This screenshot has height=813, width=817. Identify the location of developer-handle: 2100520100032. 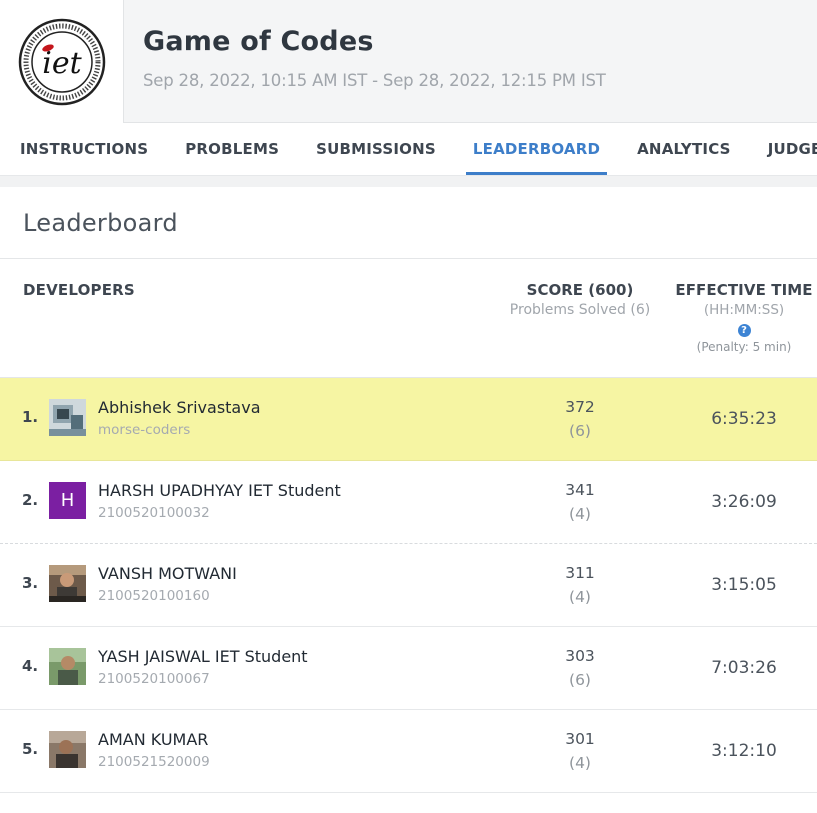
(154, 513).